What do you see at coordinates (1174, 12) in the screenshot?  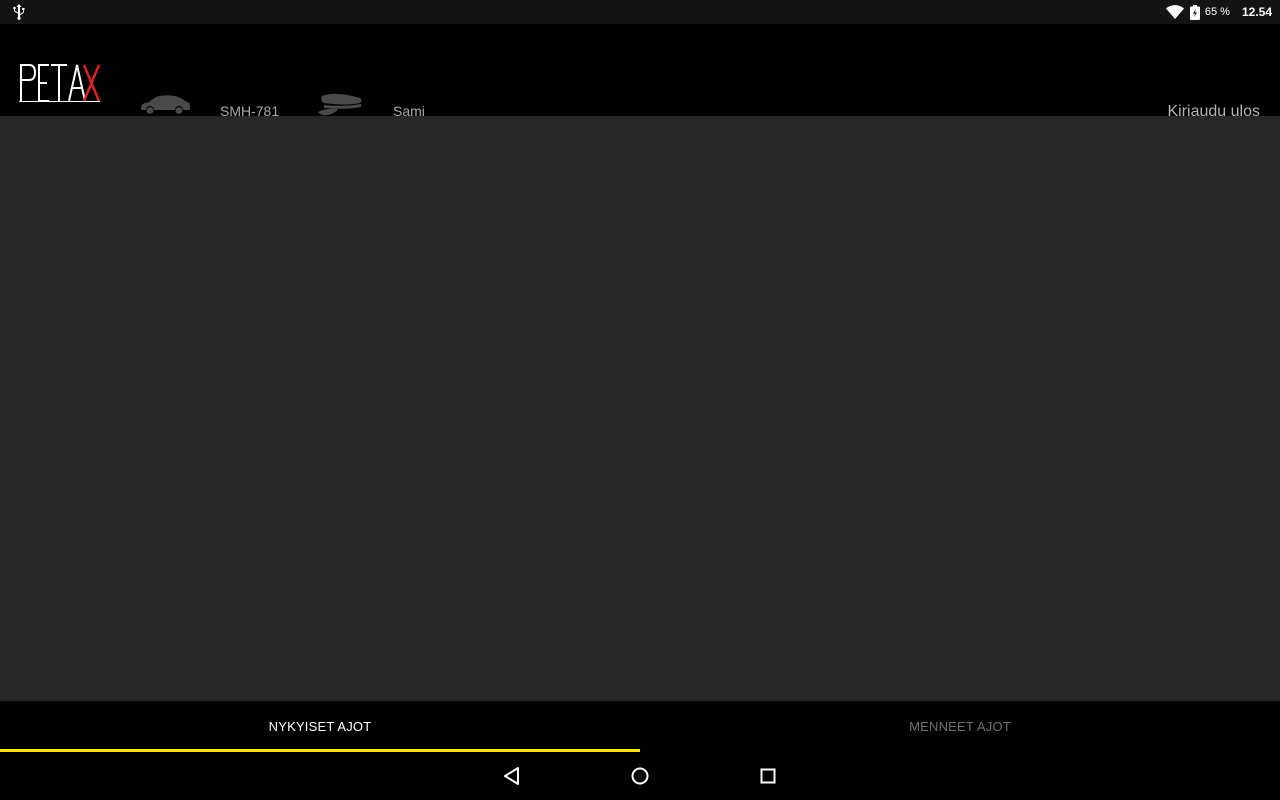 I see `wifi-icon` at bounding box center [1174, 12].